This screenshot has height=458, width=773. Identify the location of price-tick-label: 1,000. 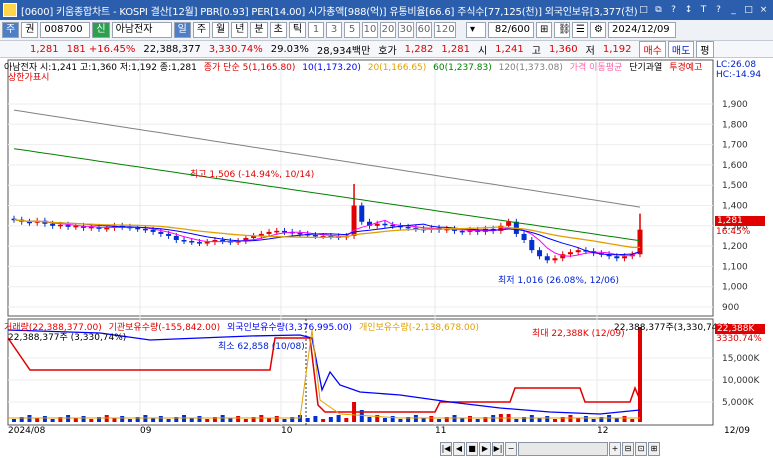
(735, 288).